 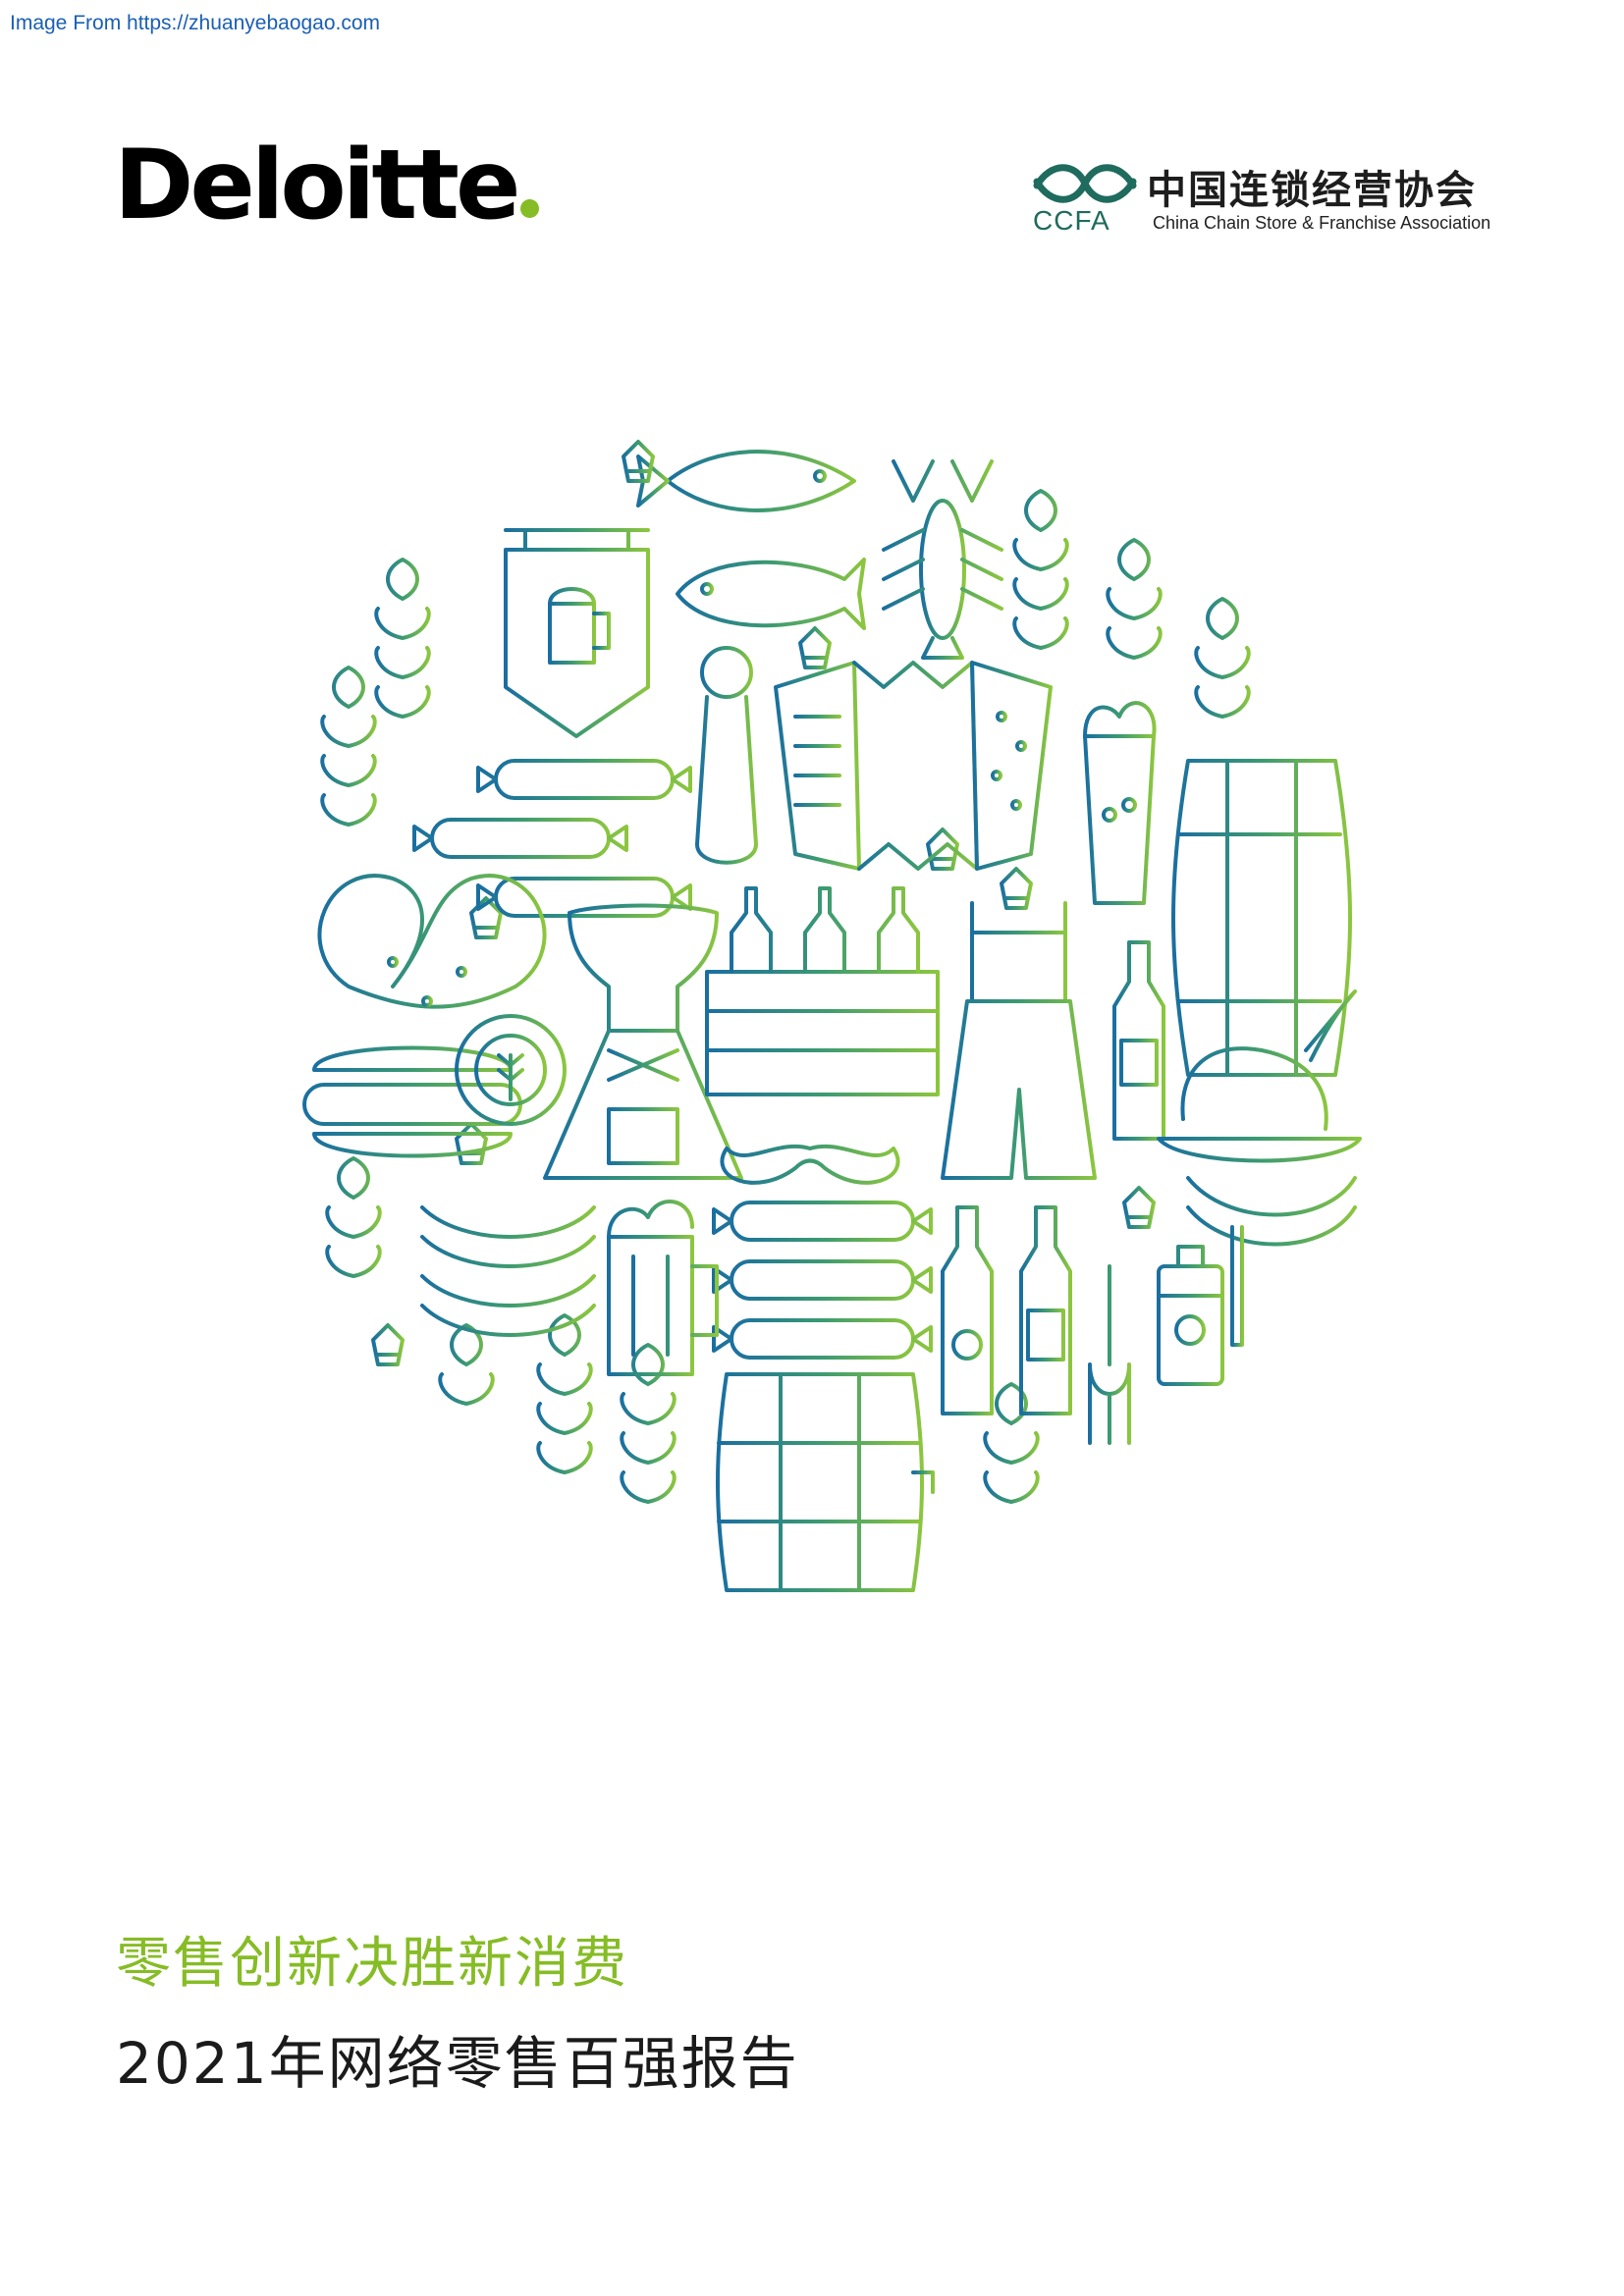 I want to click on report-title: 2021年网络零售百强报告, so click(x=457, y=2063).